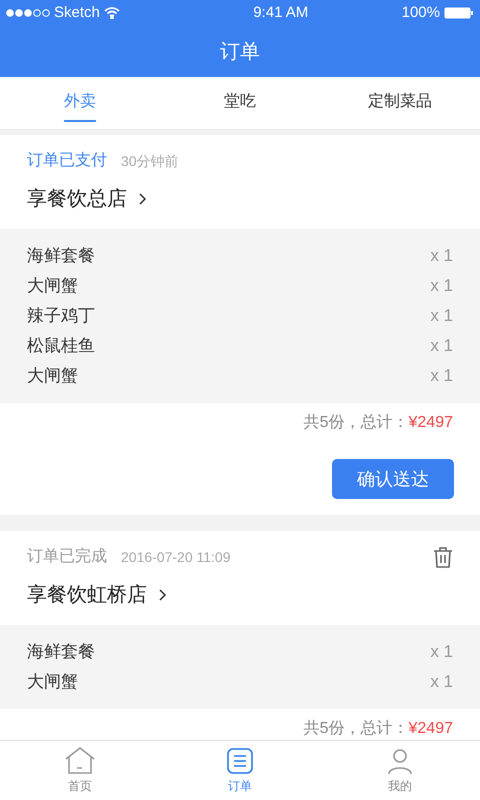 Image resolution: width=480 pixels, height=800 pixels. What do you see at coordinates (77, 12) in the screenshot?
I see `carrier-name: Sketch` at bounding box center [77, 12].